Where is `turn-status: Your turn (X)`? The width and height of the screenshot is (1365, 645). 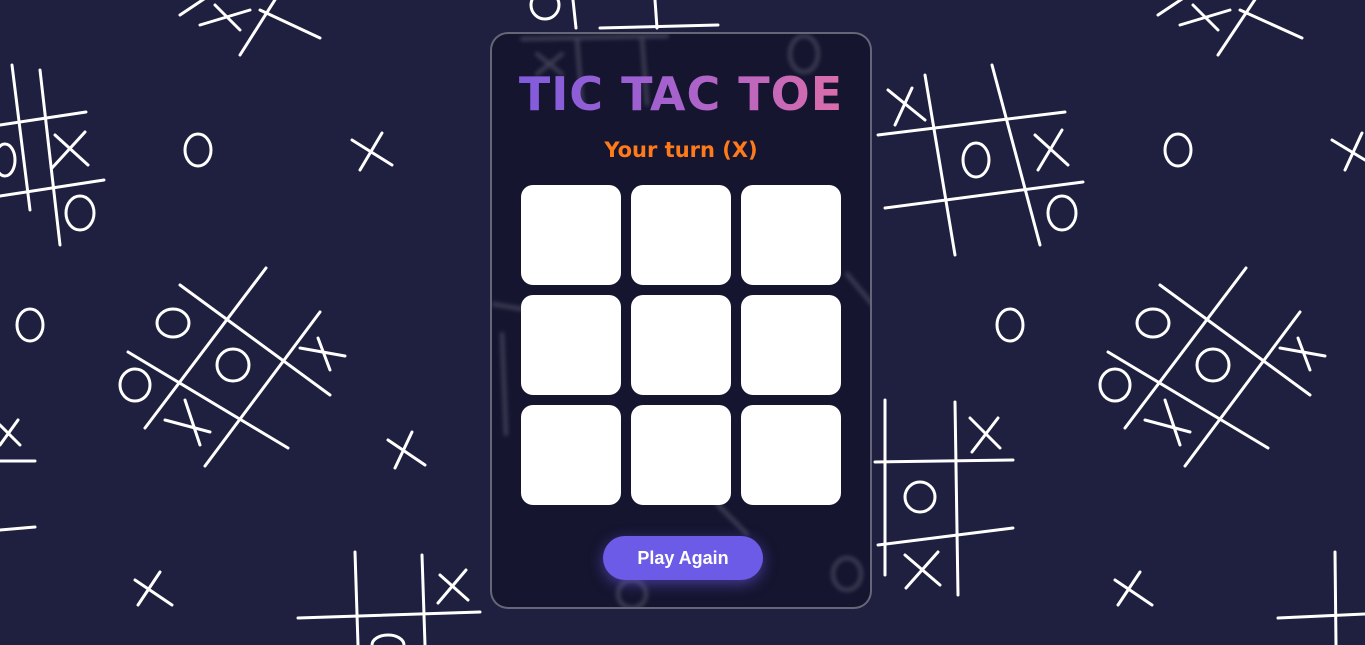 turn-status: Your turn (X) is located at coordinates (681, 150).